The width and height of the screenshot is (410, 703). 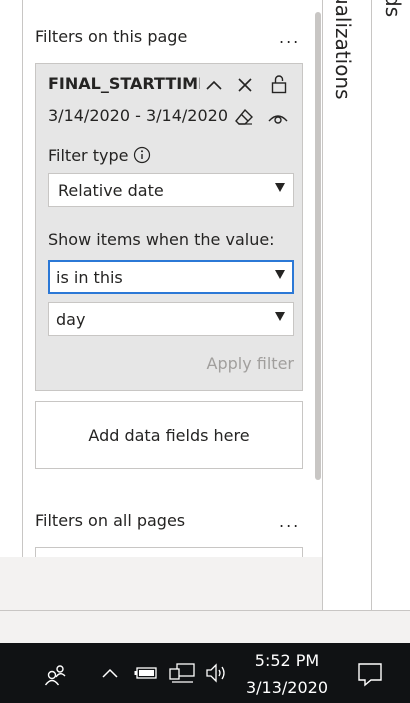 I want to click on condition-dropdown: is in this, so click(x=171, y=277).